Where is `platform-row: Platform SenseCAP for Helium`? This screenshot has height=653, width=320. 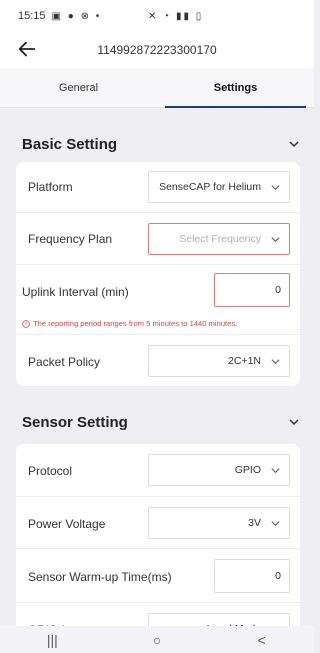
platform-row: Platform SenseCAP for Helium is located at coordinates (158, 187).